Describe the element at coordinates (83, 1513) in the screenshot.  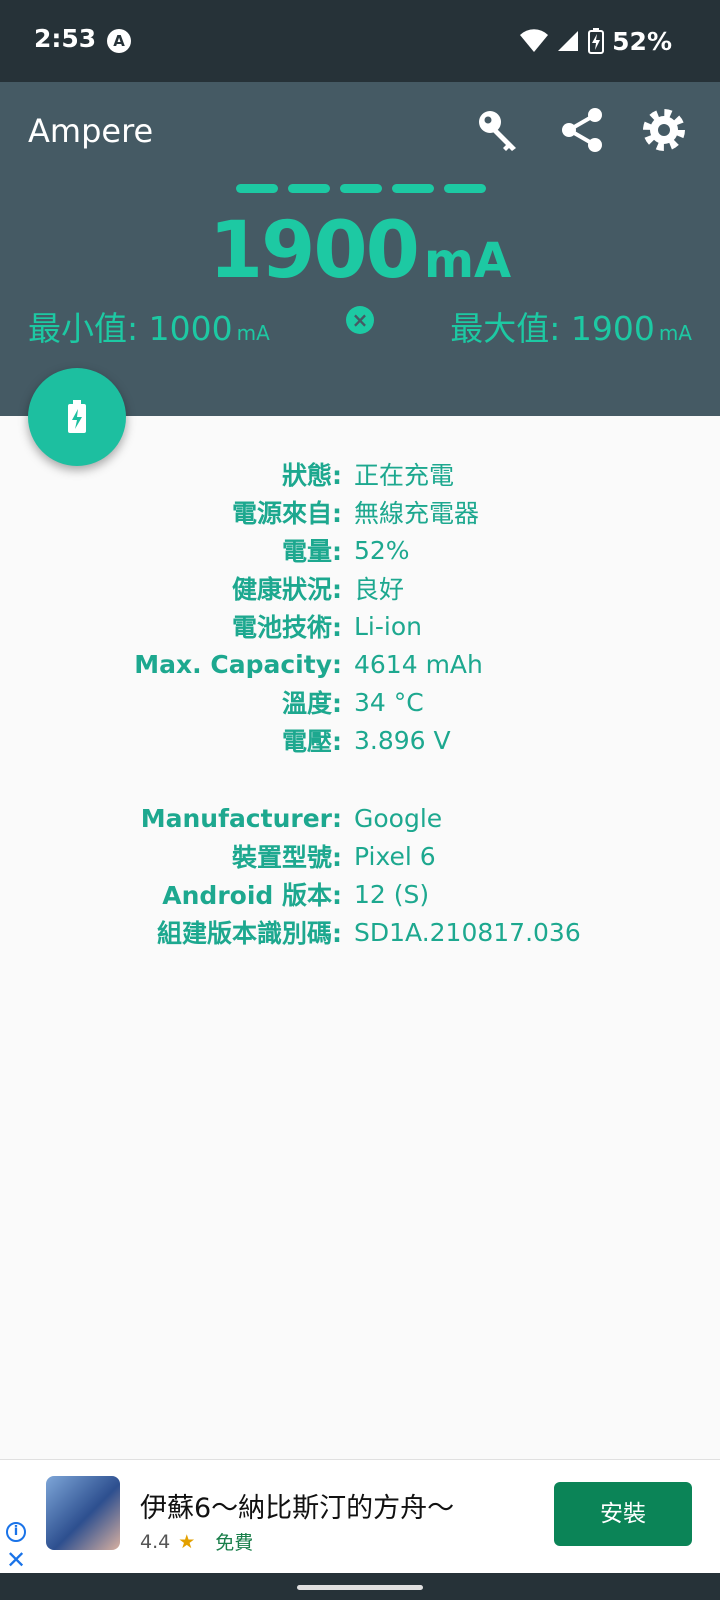
I see `ad-app-icon` at that location.